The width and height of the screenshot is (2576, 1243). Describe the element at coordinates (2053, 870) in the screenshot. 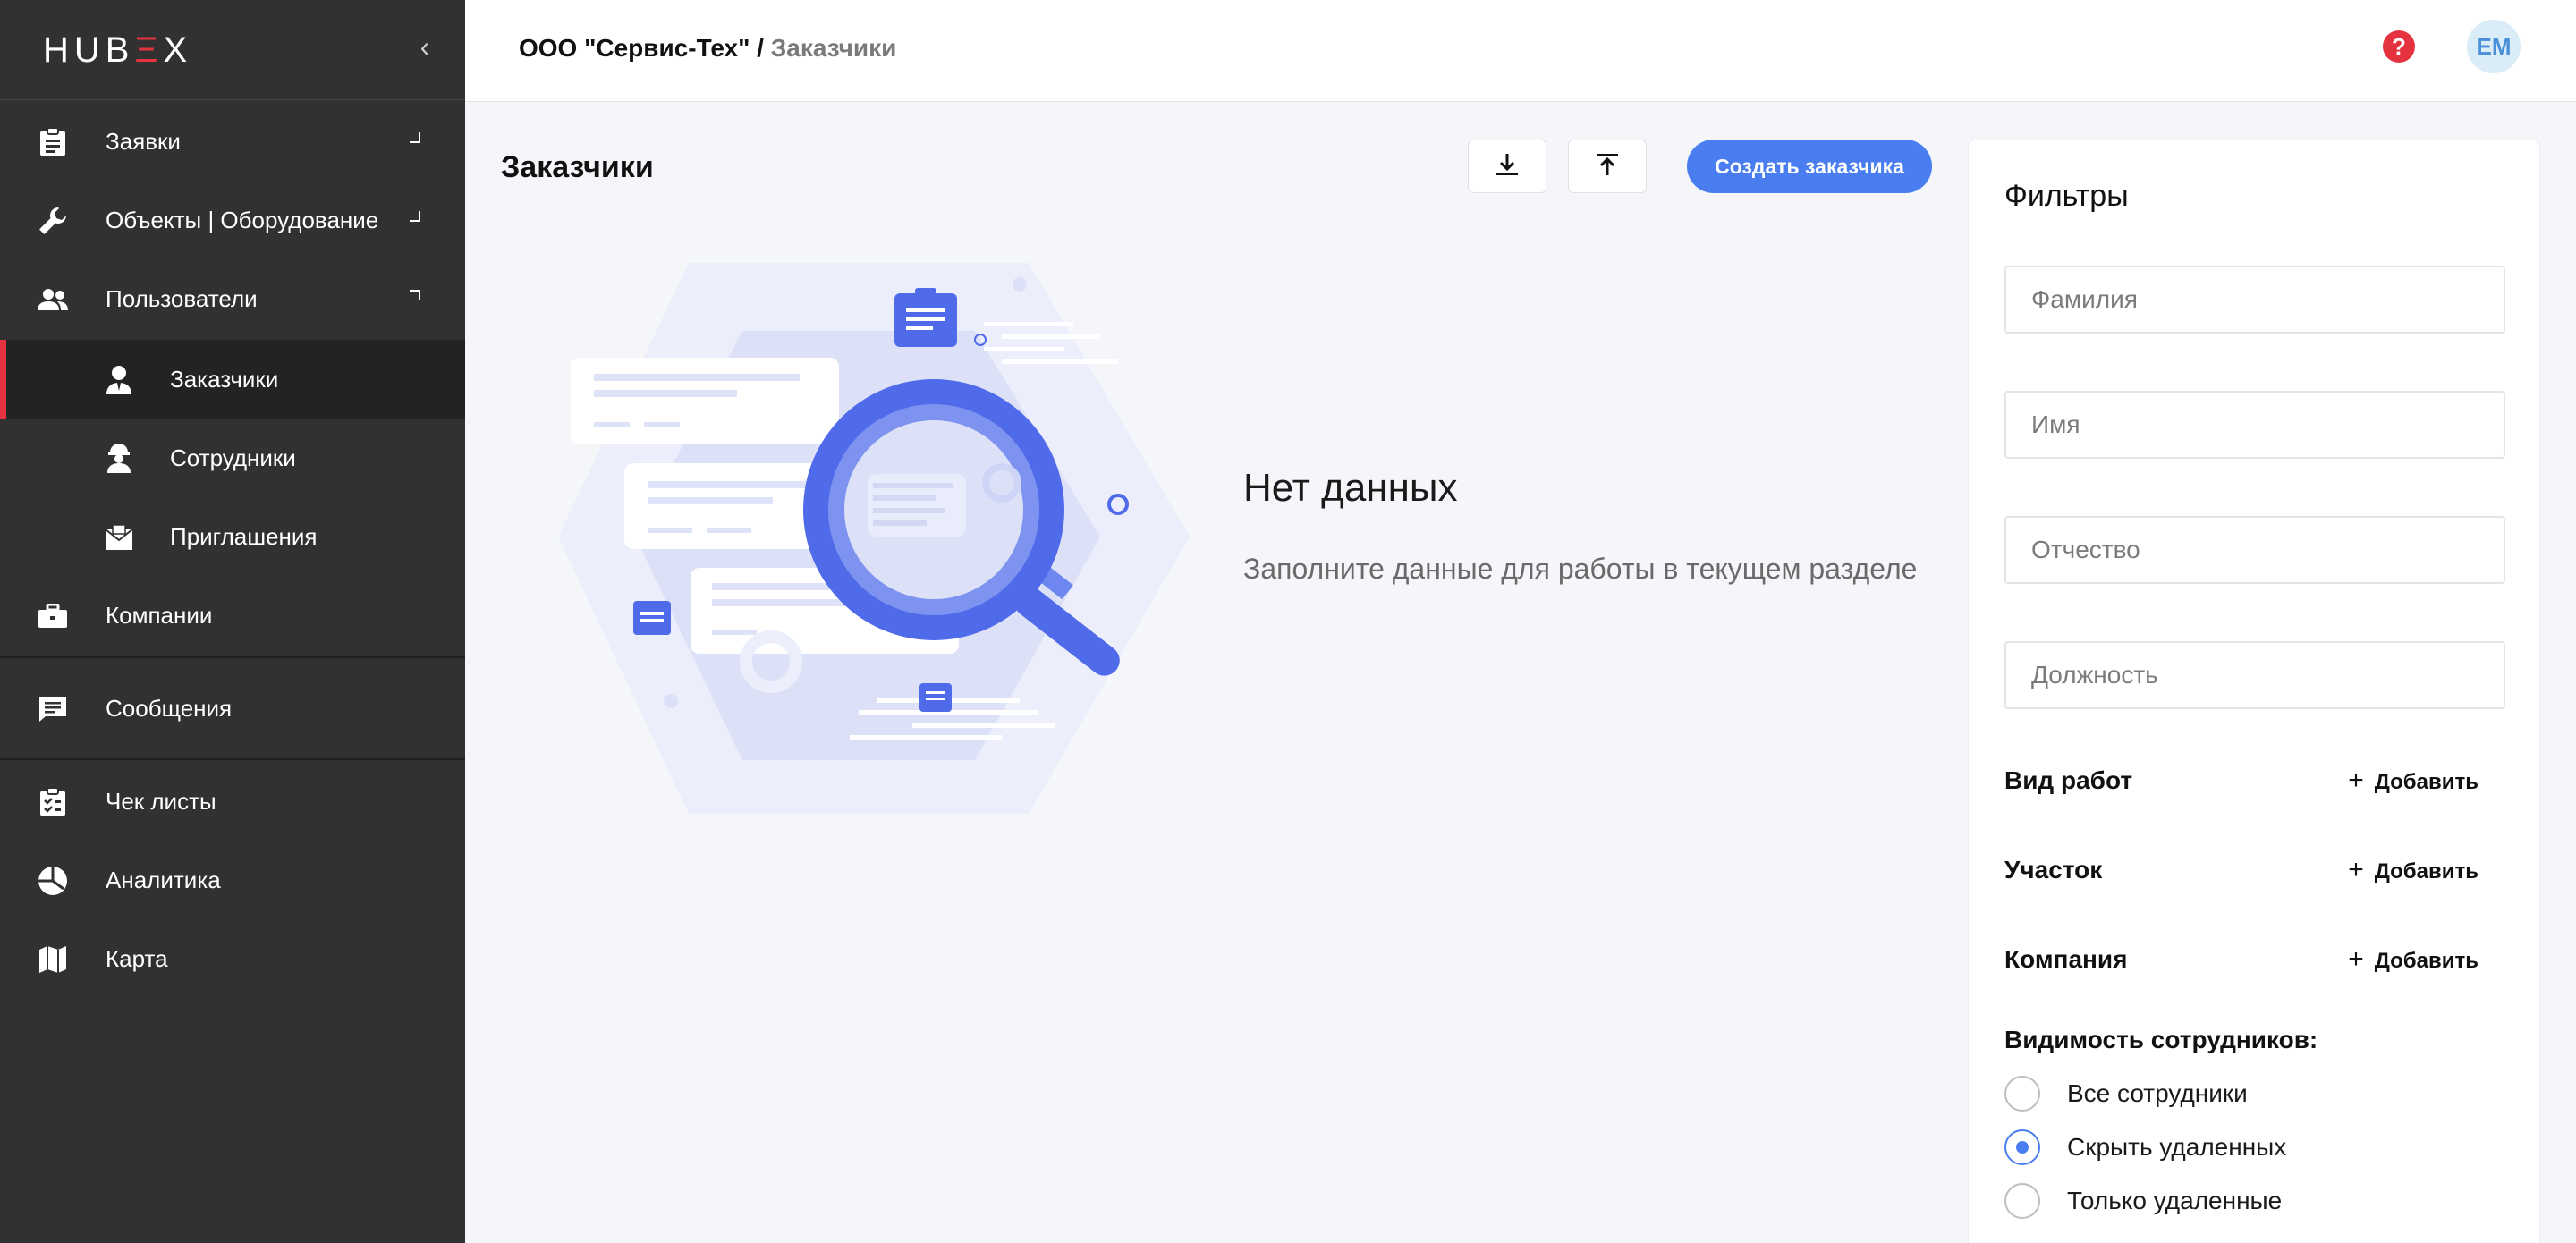

I see `filter-label: Участок` at that location.